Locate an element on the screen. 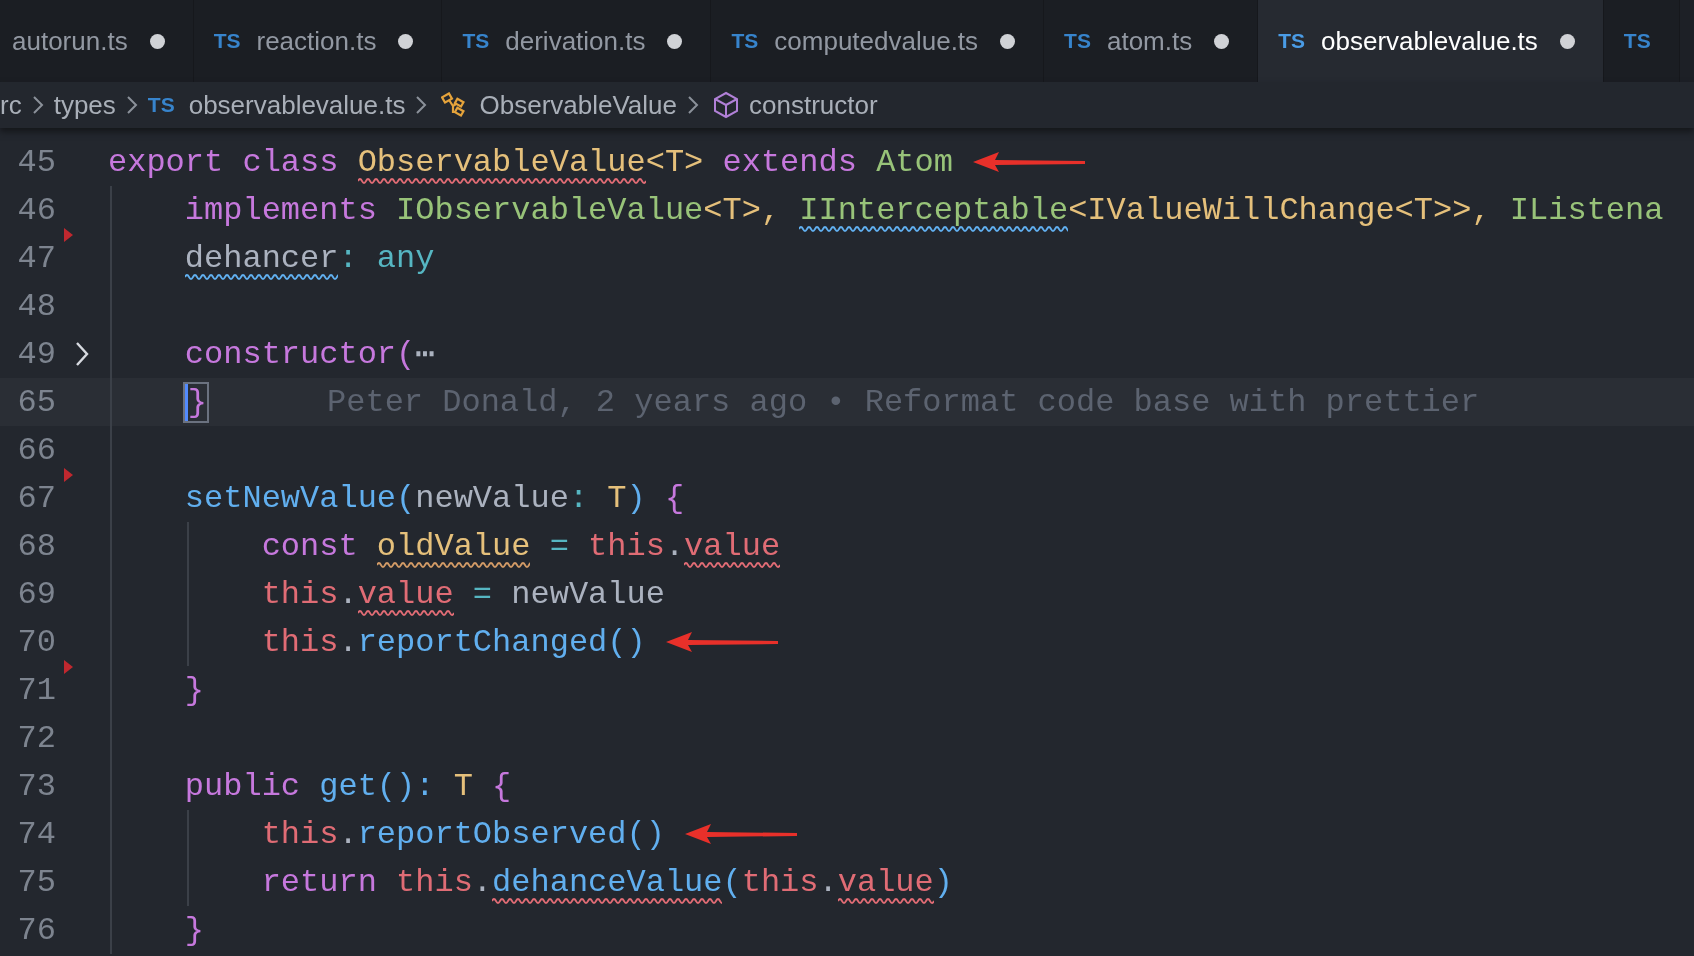 This screenshot has height=956, width=1694. line-number: 49 is located at coordinates (36, 354).